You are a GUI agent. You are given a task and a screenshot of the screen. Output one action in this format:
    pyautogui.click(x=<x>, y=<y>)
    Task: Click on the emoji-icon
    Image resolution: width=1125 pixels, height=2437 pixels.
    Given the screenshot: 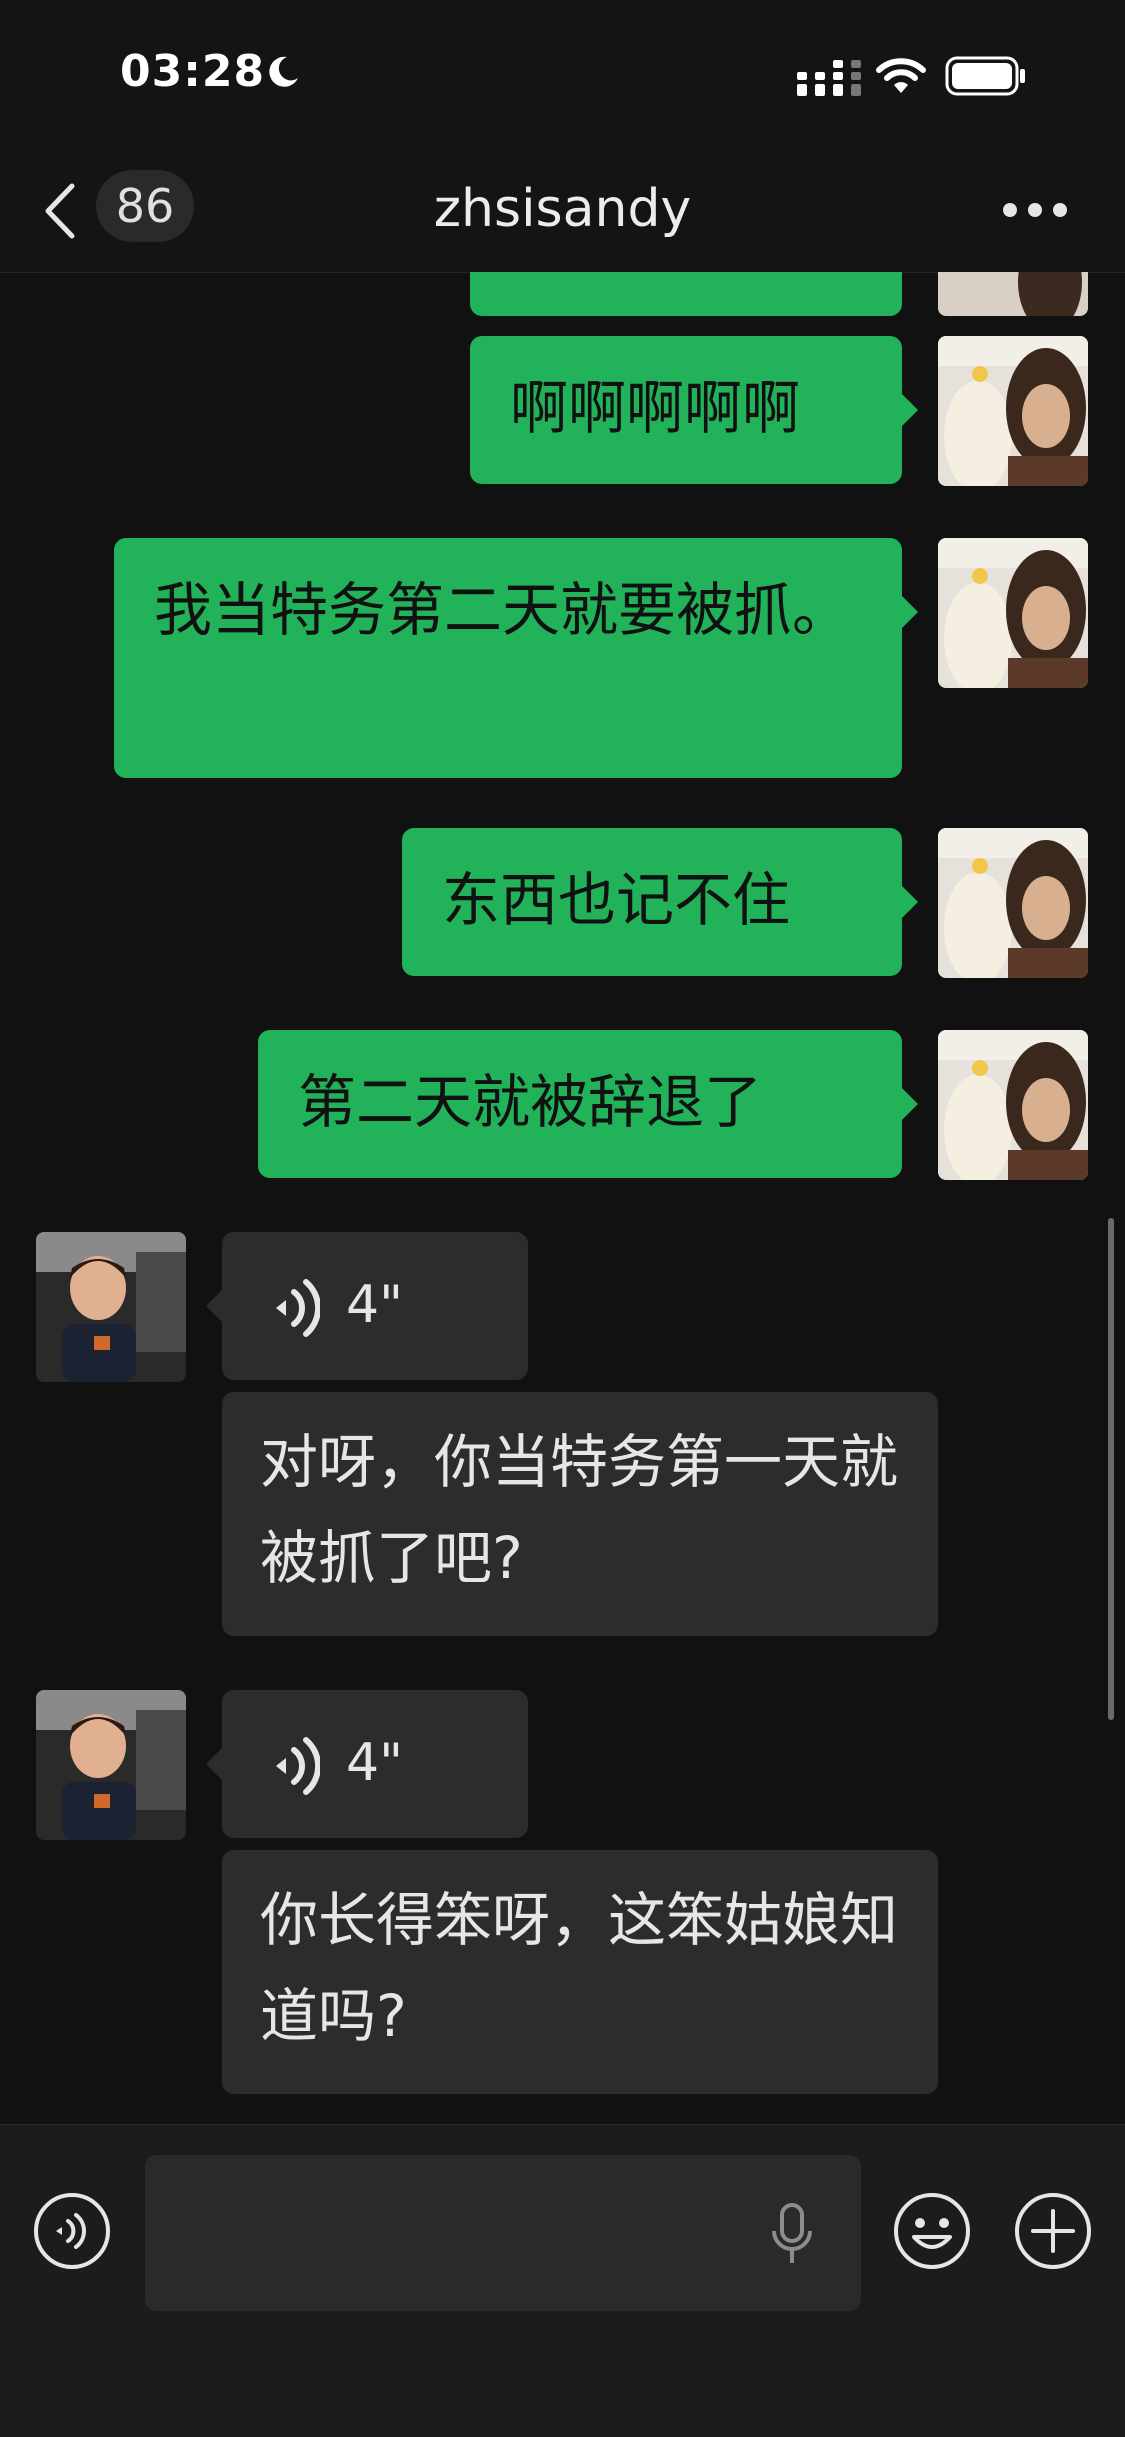 What is the action you would take?
    pyautogui.click(x=932, y=2231)
    